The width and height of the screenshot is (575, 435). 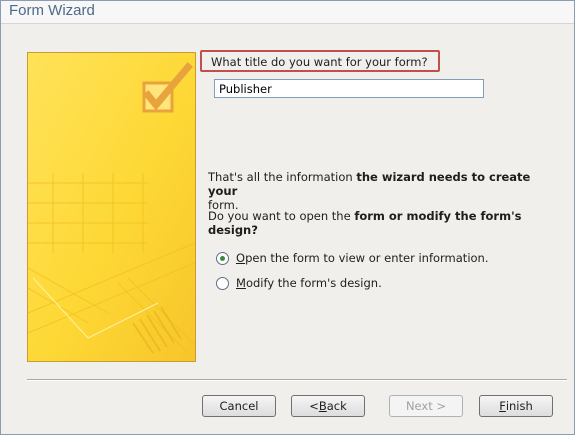 What do you see at coordinates (297, 380) in the screenshot?
I see `divider` at bounding box center [297, 380].